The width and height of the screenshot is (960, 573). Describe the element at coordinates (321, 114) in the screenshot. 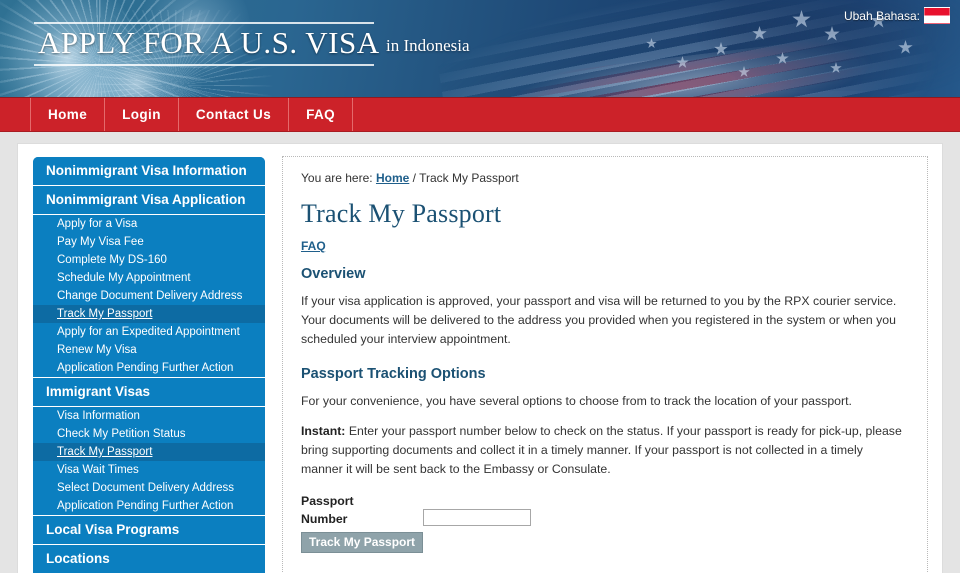

I see `nav-item-faq: FAQ` at that location.